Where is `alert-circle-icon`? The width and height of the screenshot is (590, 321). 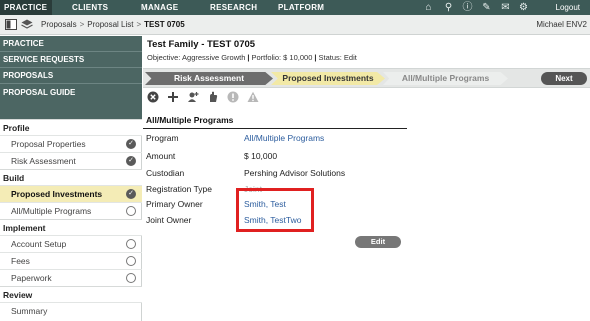
alert-circle-icon is located at coordinates (233, 97).